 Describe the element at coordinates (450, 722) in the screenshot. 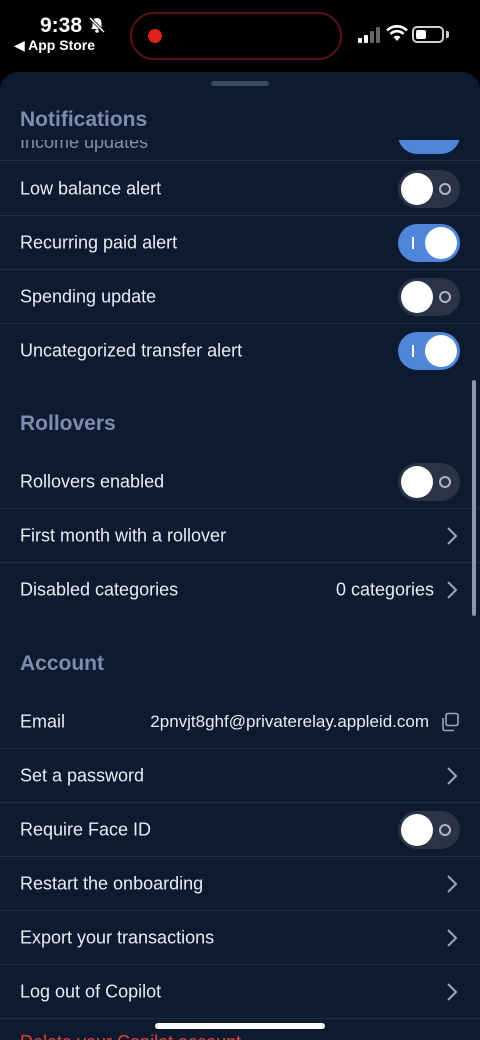

I see `copy-icon` at that location.